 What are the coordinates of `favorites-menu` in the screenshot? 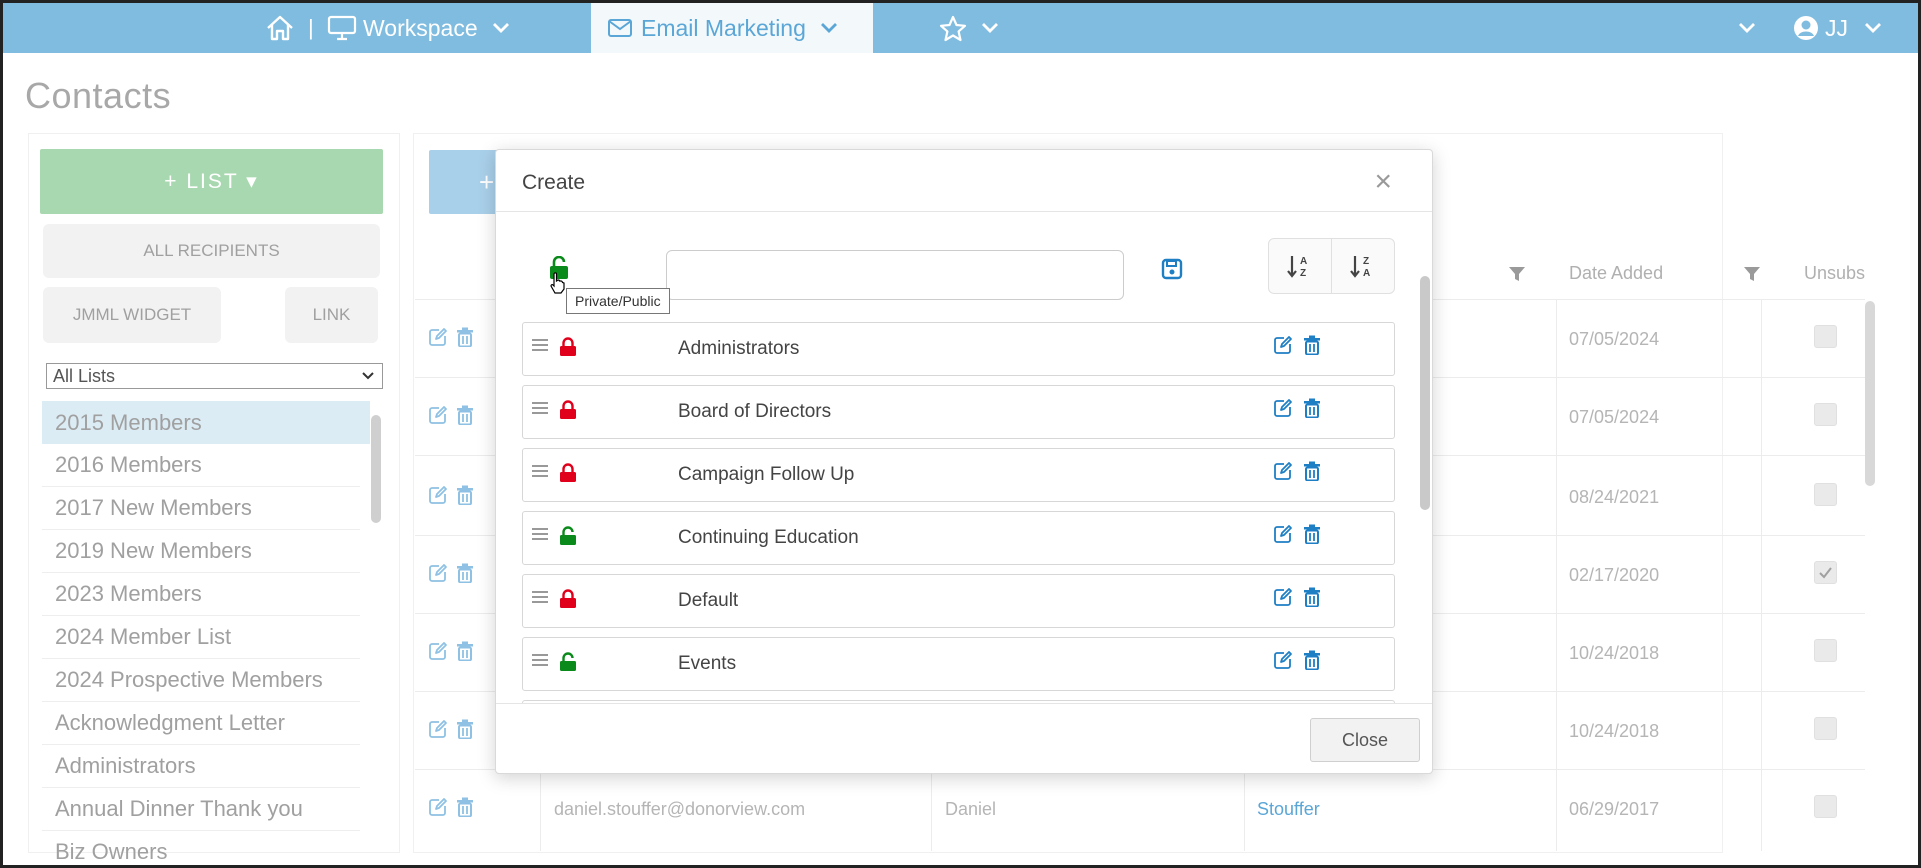 It's located at (969, 28).